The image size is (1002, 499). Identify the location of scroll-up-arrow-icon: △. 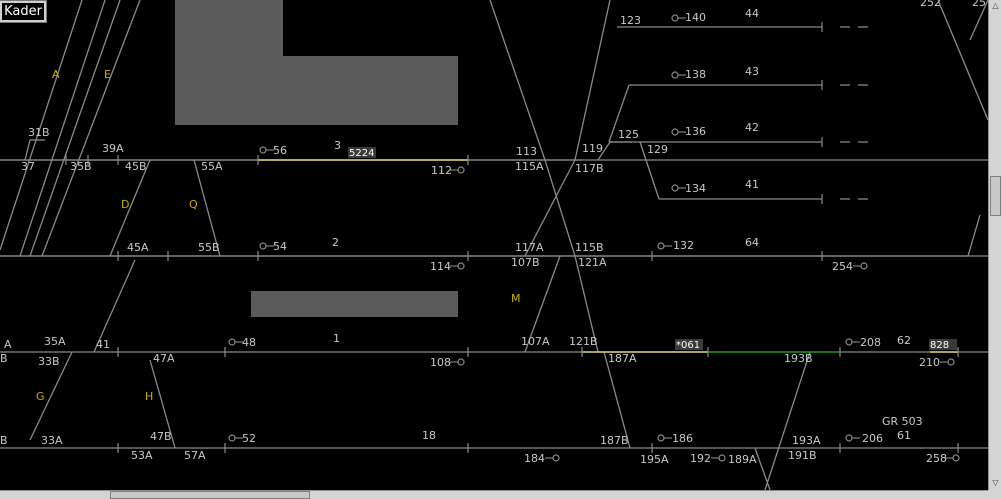
(995, 6).